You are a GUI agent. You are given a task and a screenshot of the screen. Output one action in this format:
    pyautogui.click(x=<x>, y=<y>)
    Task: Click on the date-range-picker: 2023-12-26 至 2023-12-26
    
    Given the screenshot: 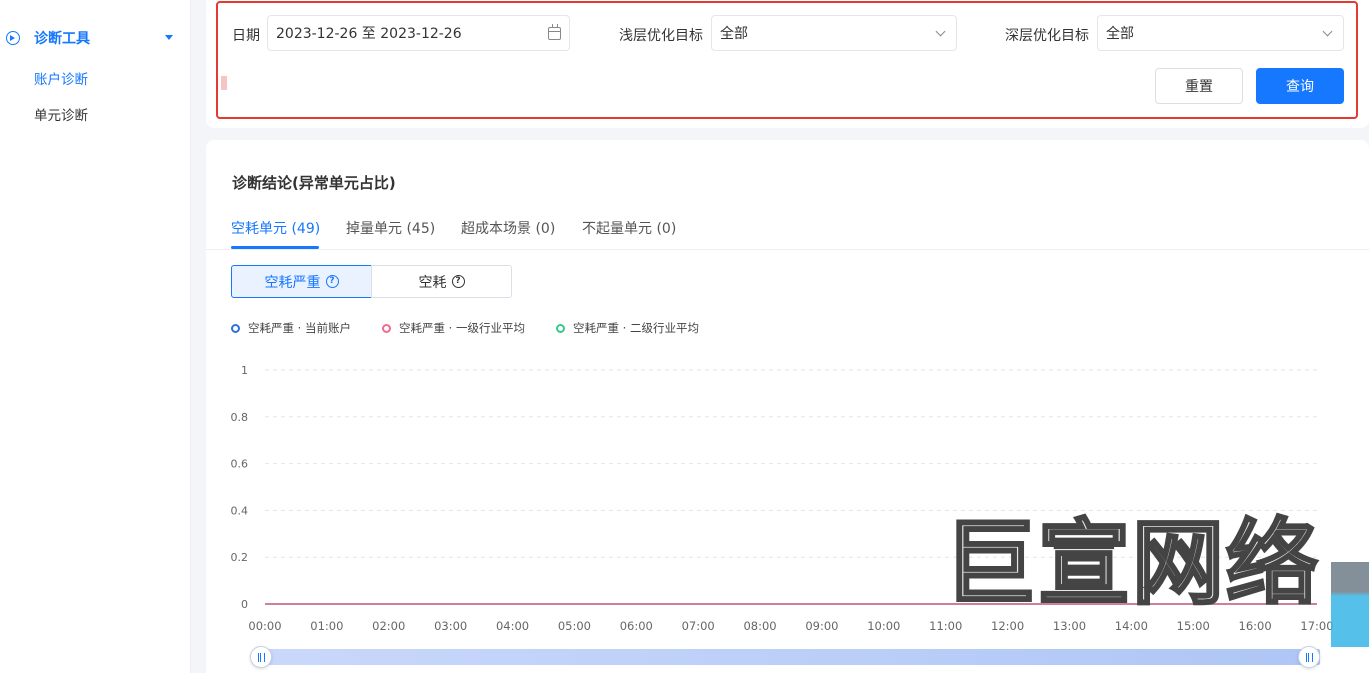 What is the action you would take?
    pyautogui.click(x=418, y=33)
    